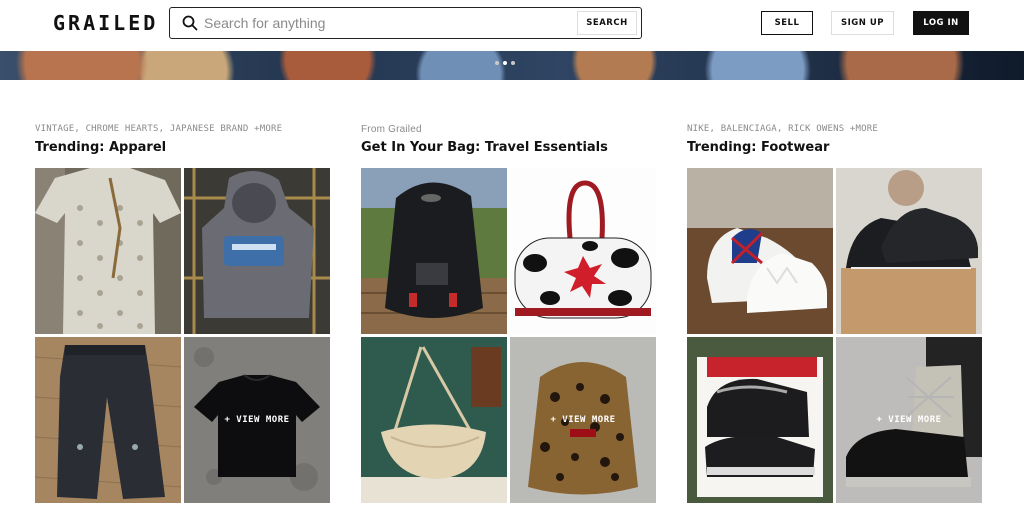 The height and width of the screenshot is (516, 1024). I want to click on product-tile-rick-owens: + VIEW MORE, so click(909, 420).